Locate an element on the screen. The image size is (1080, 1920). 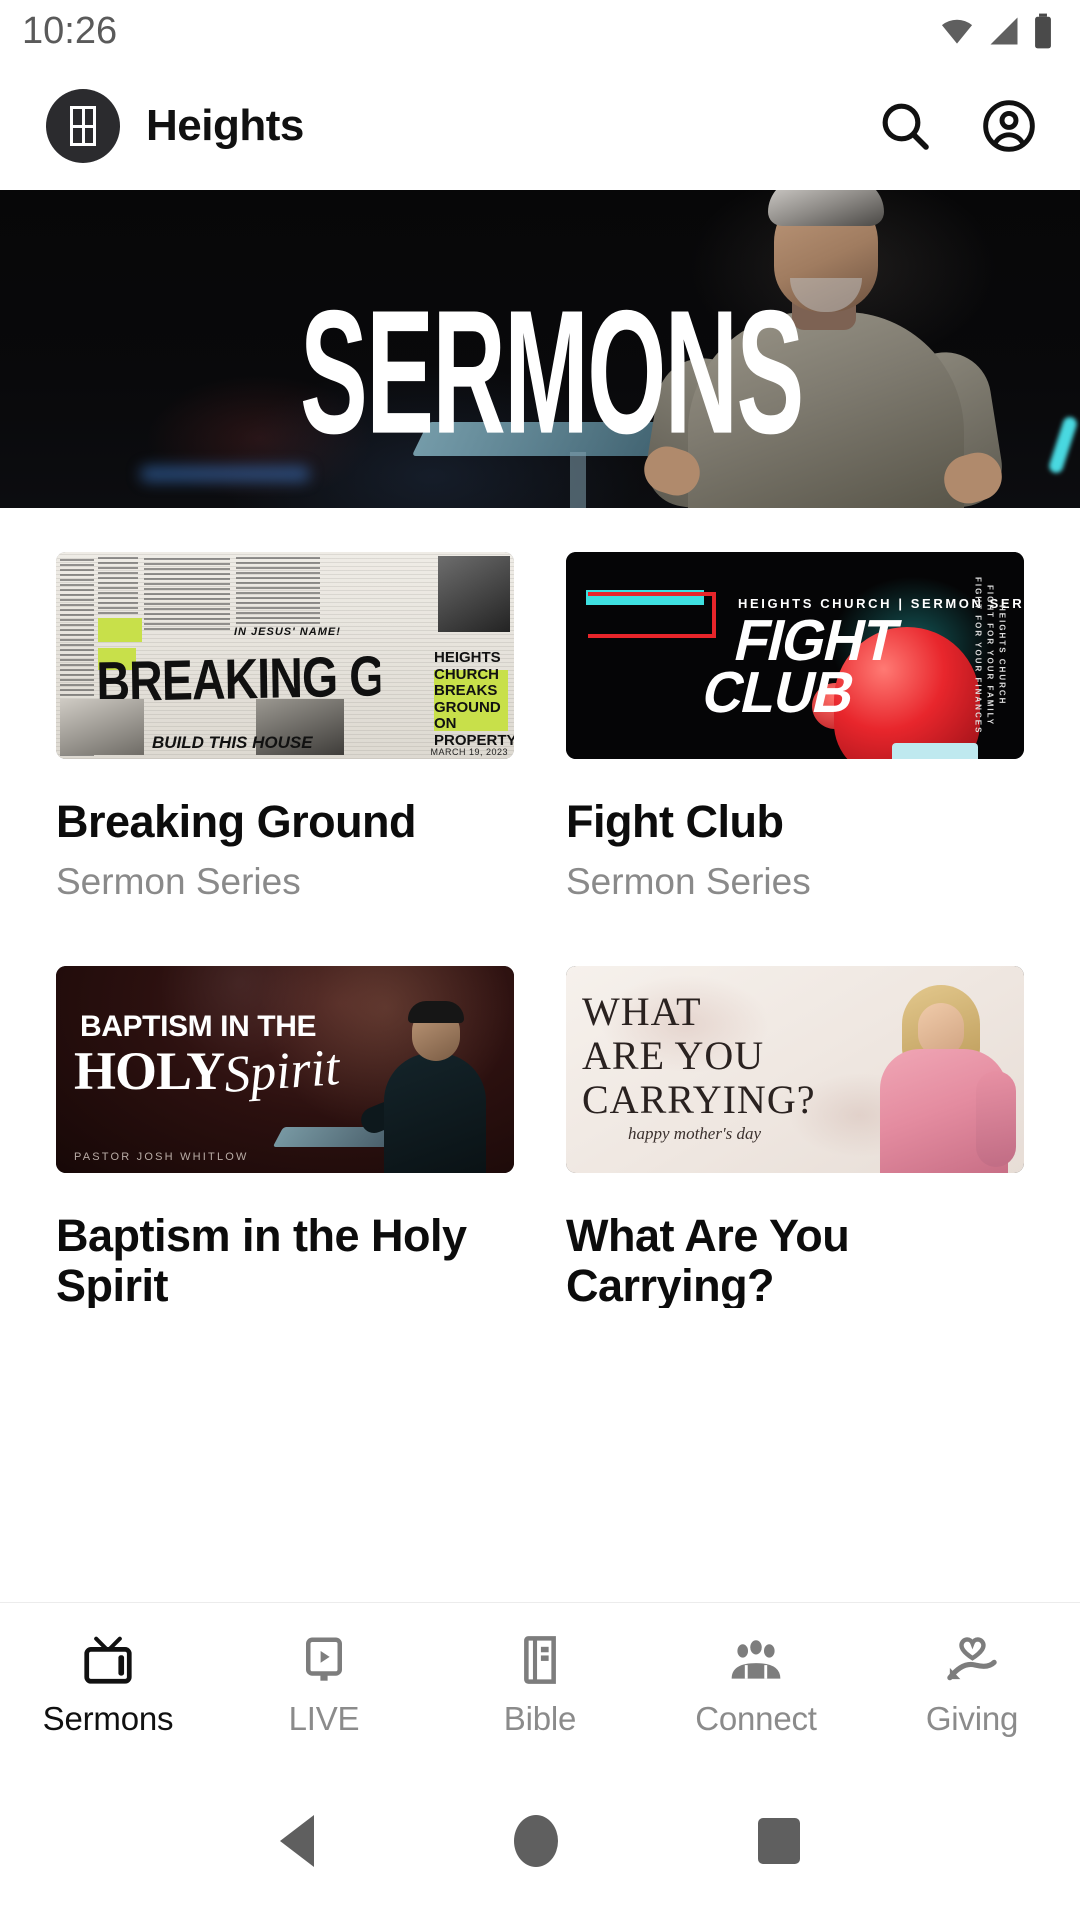
np-banner: HEIGHTS CHURCH BREAKS GROUND ON PROPERTY is located at coordinates (474, 699).